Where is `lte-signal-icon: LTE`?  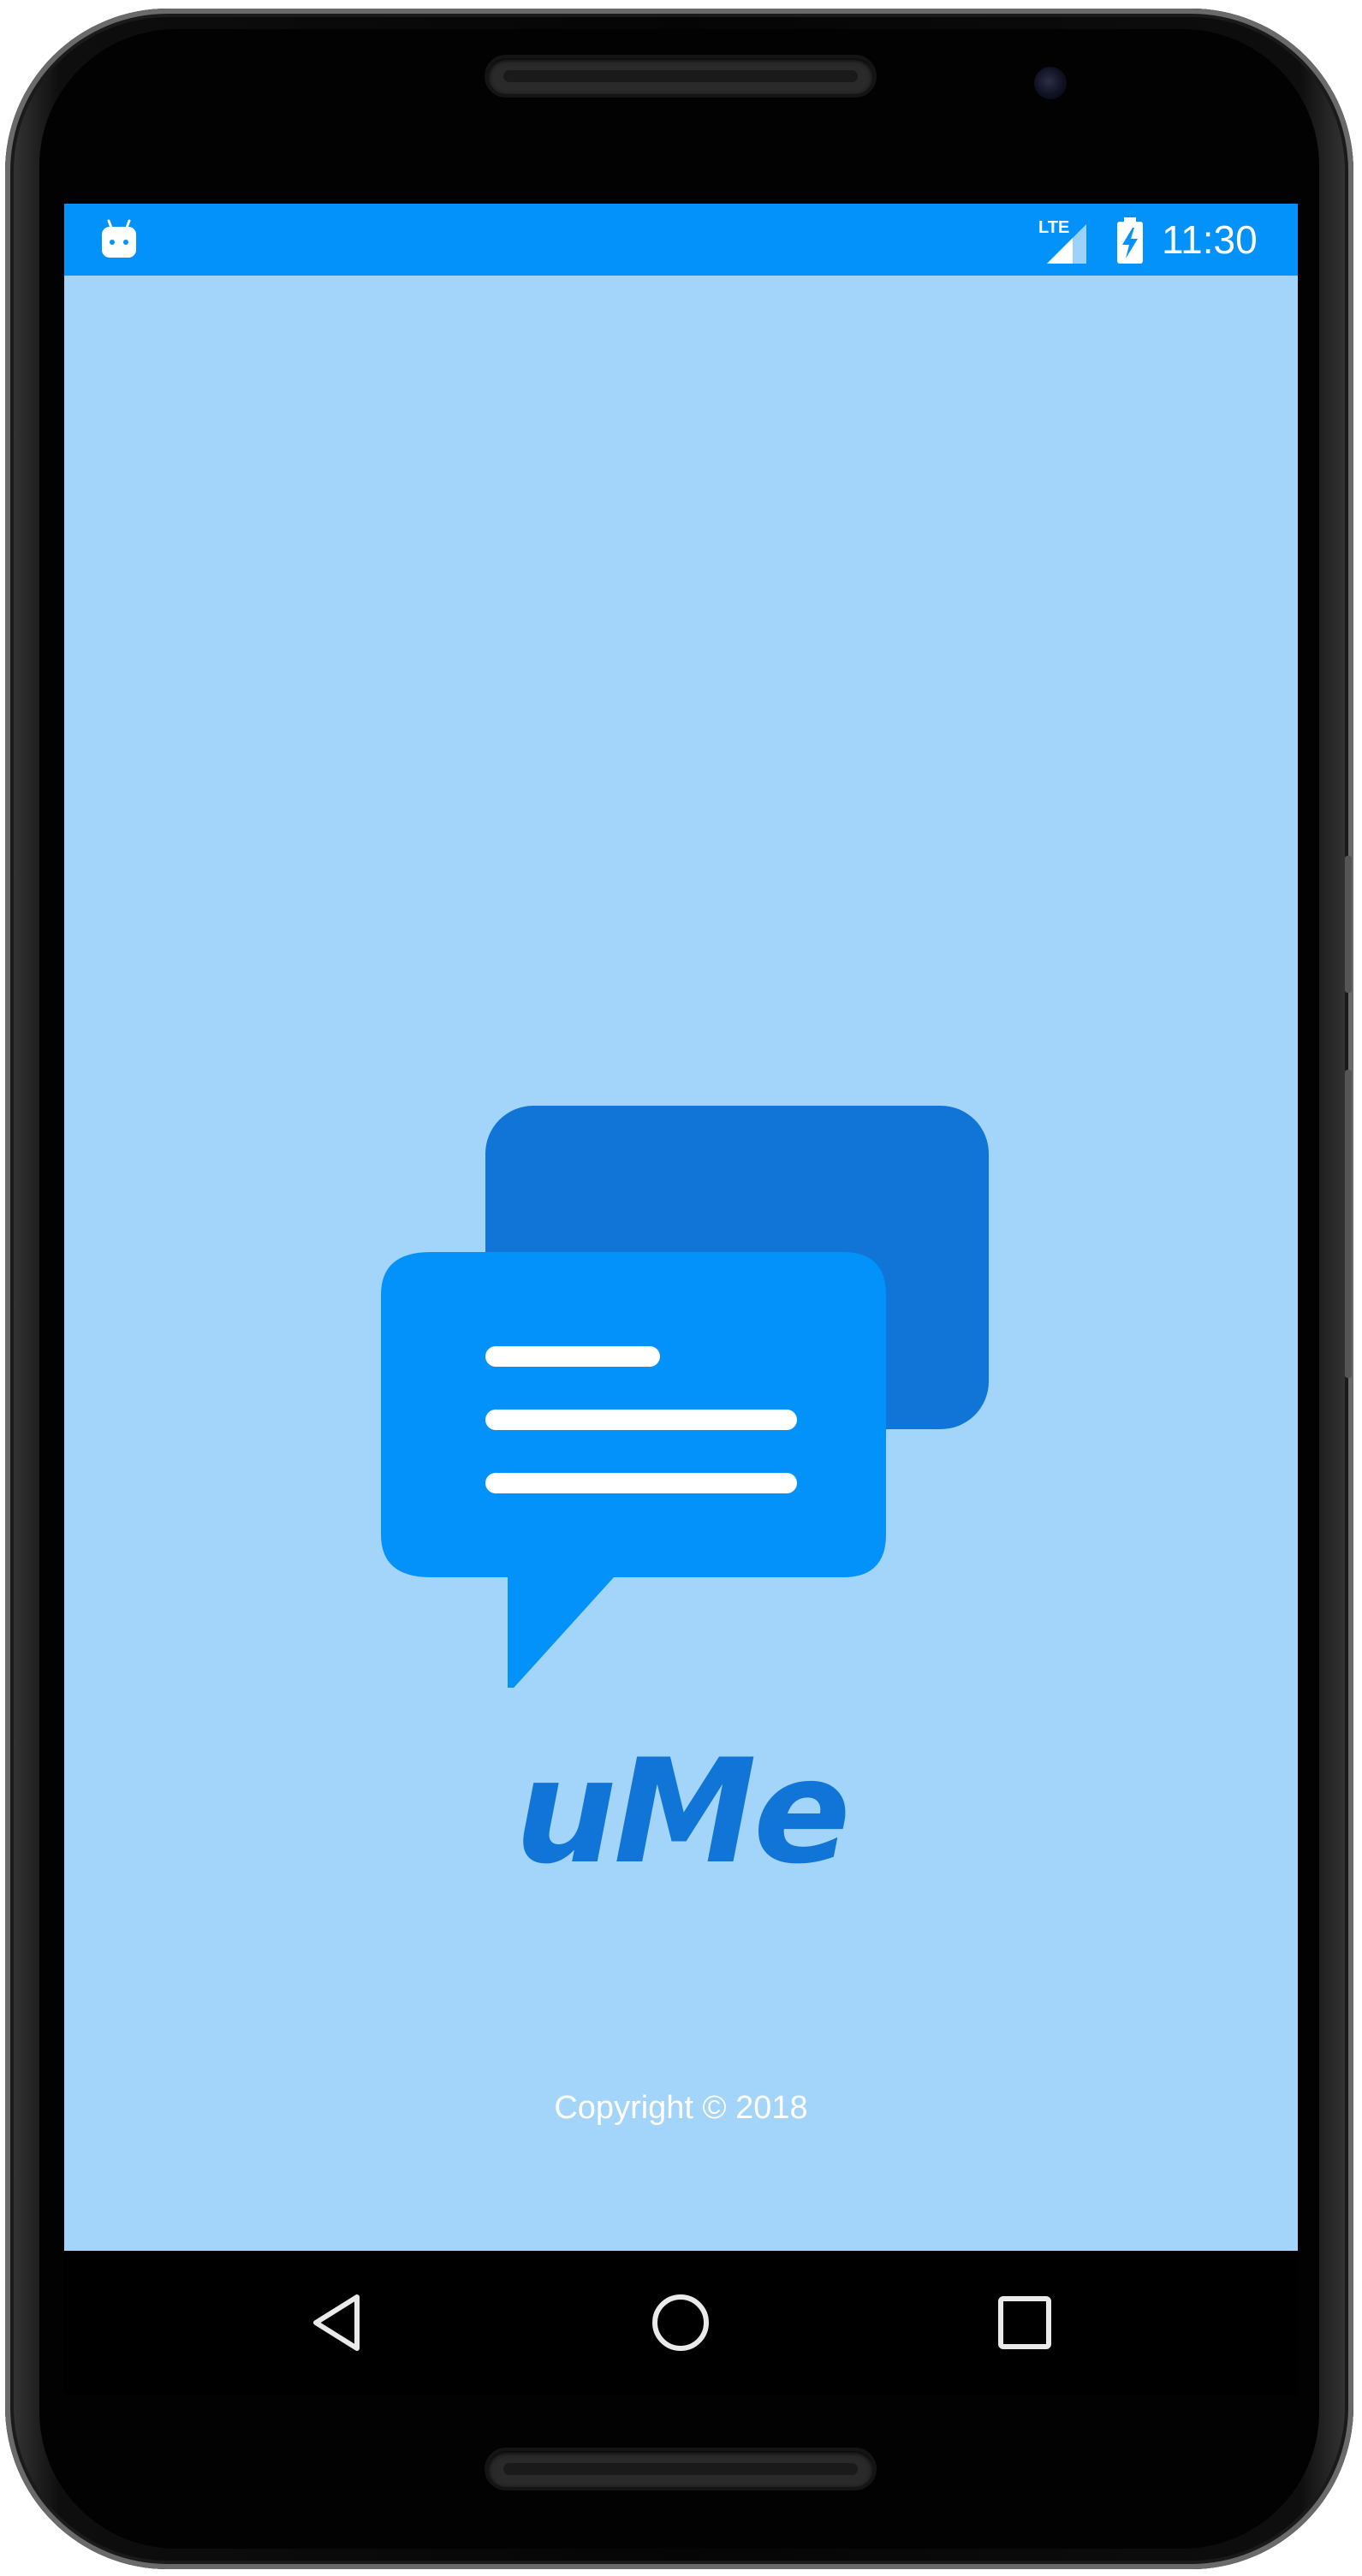 lte-signal-icon: LTE is located at coordinates (1062, 241).